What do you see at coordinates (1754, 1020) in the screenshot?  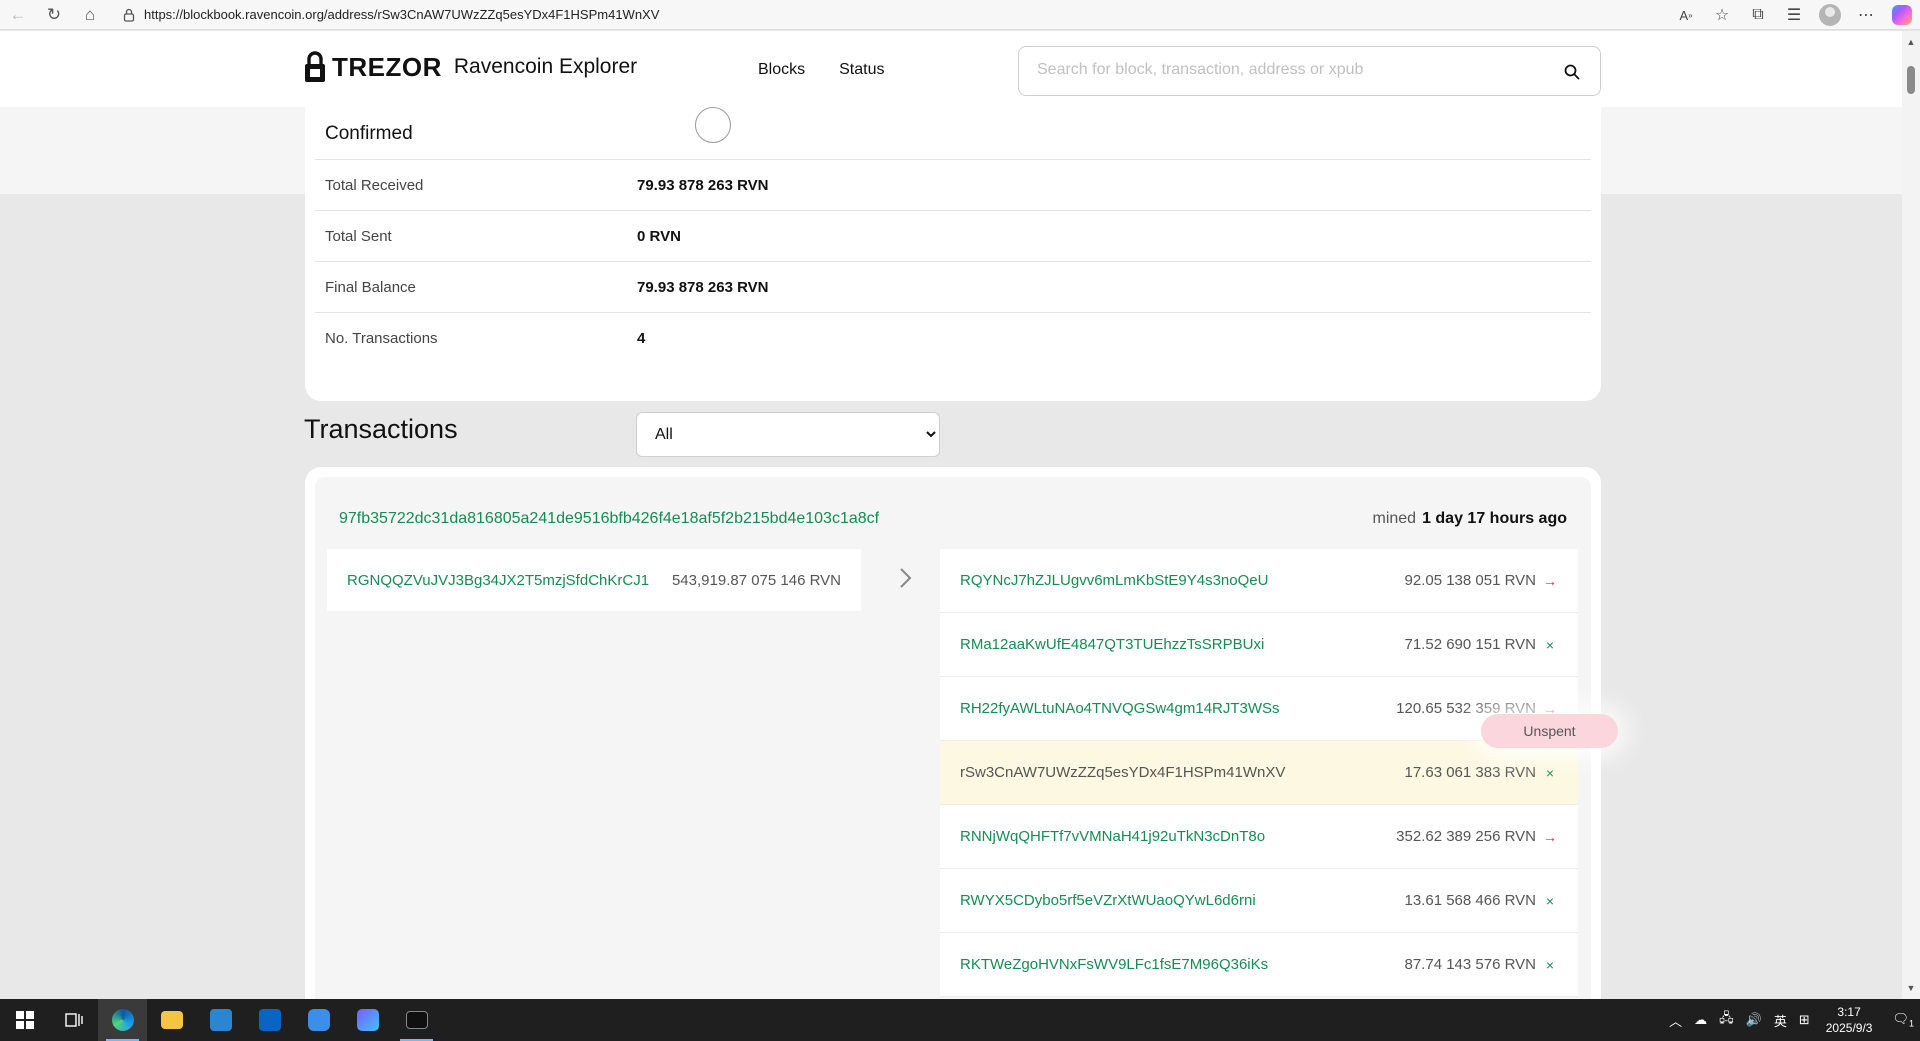 I see `volume-icon: 🔊` at bounding box center [1754, 1020].